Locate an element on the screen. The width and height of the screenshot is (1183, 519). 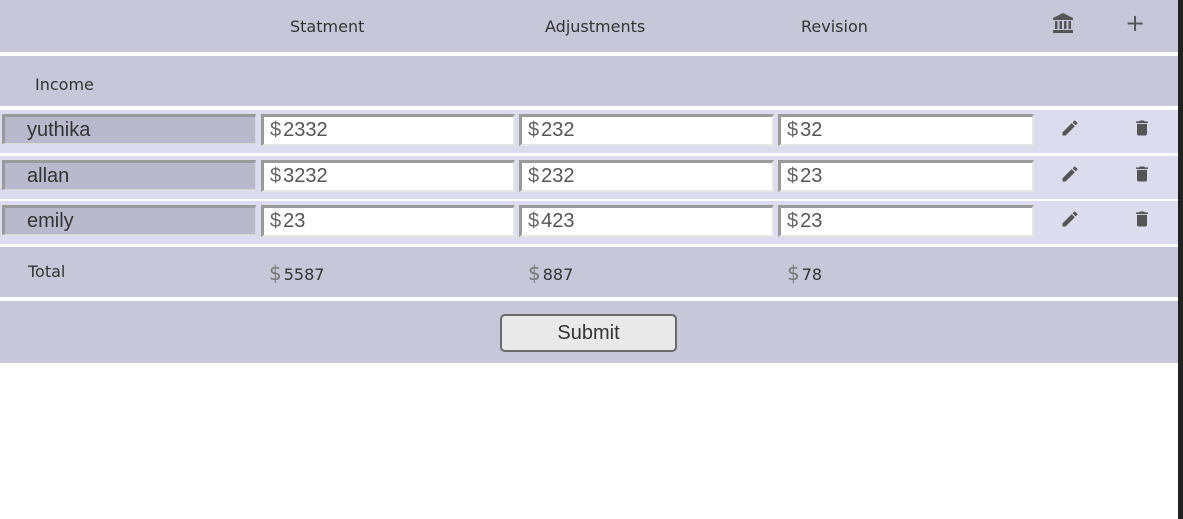
name-field: yuthika is located at coordinates (129, 129).